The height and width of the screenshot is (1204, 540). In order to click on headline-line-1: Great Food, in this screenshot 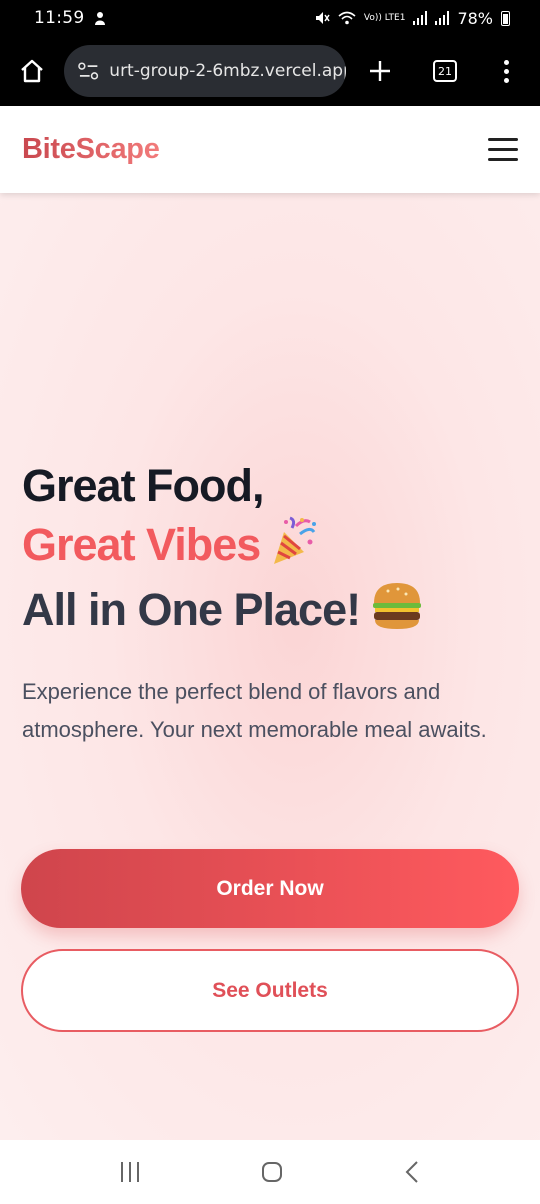, I will do `click(143, 485)`.